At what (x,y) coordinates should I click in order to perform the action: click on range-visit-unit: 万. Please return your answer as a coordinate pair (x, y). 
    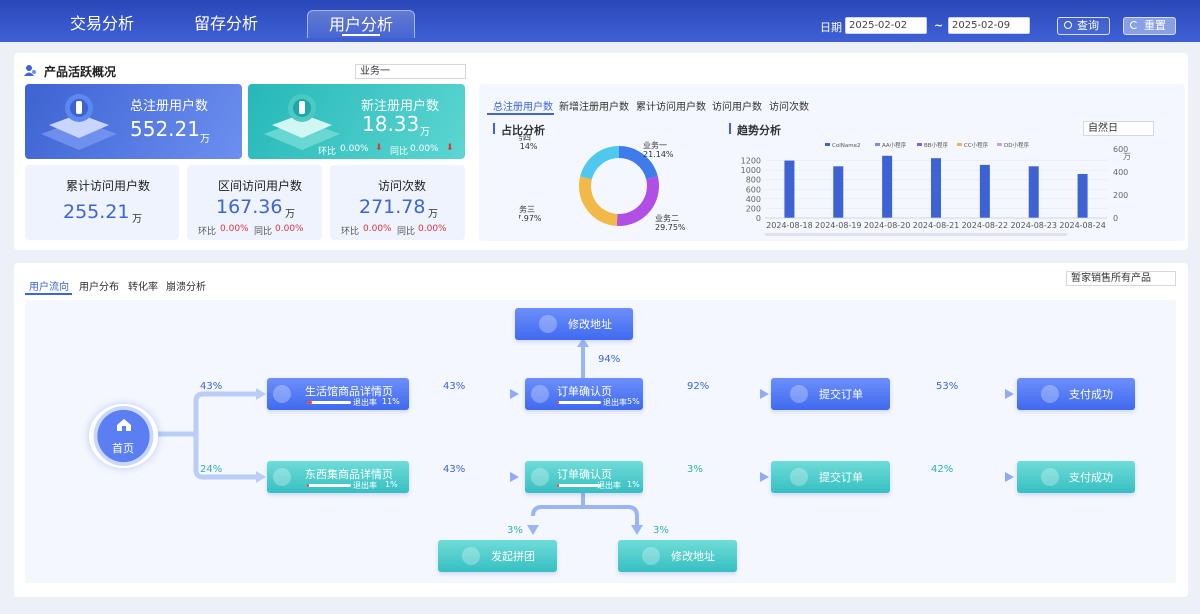
    Looking at the image, I should click on (290, 214).